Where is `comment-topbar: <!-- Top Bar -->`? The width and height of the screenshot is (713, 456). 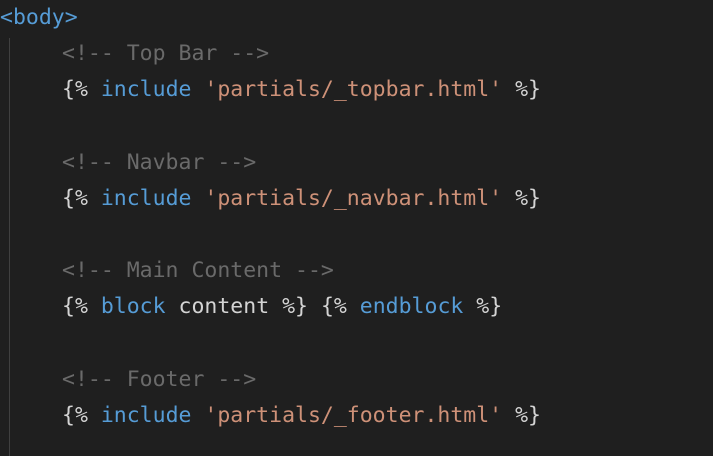
comment-topbar: <!-- Top Bar --> is located at coordinates (166, 53).